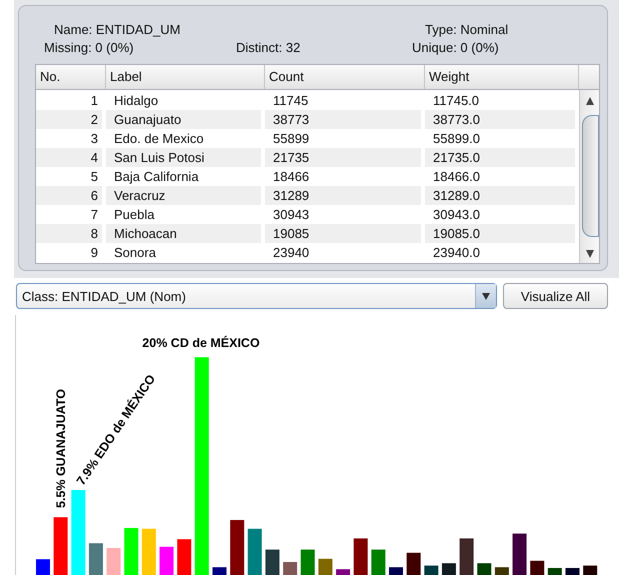 This screenshot has width=619, height=575. Describe the element at coordinates (69, 157) in the screenshot. I see `table-cell: 4` at that location.